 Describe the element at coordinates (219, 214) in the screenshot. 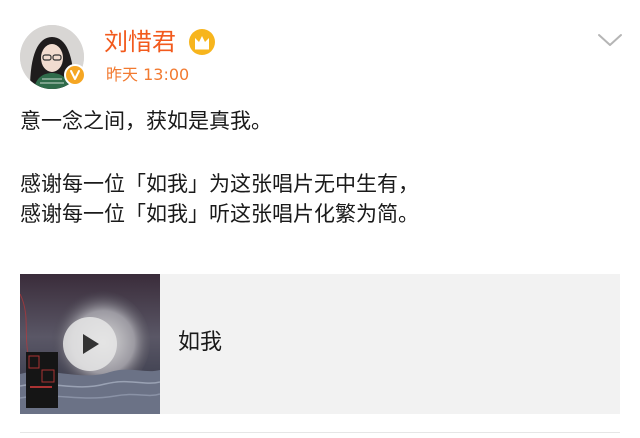

I see `post-text-line: 感谢每一位「如我」听这张唱片化繁为简。` at that location.